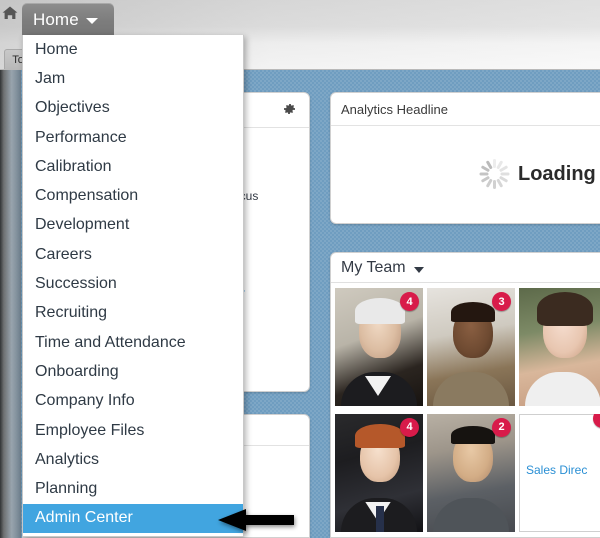  Describe the element at coordinates (471, 472) in the screenshot. I see `team-member-tile: 2` at that location.